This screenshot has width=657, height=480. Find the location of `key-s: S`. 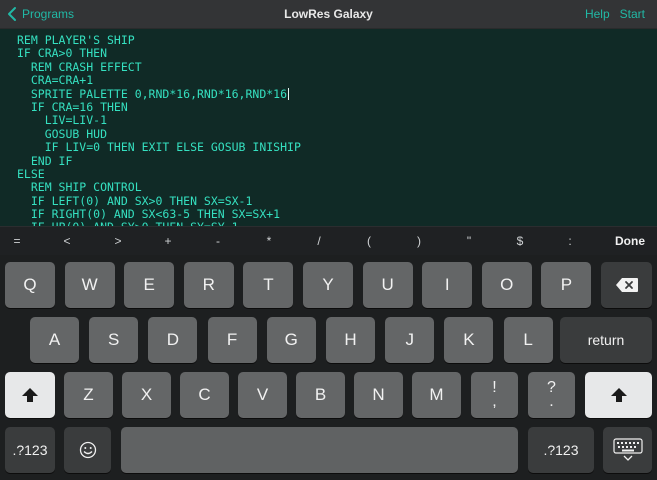

key-s: S is located at coordinates (114, 340).